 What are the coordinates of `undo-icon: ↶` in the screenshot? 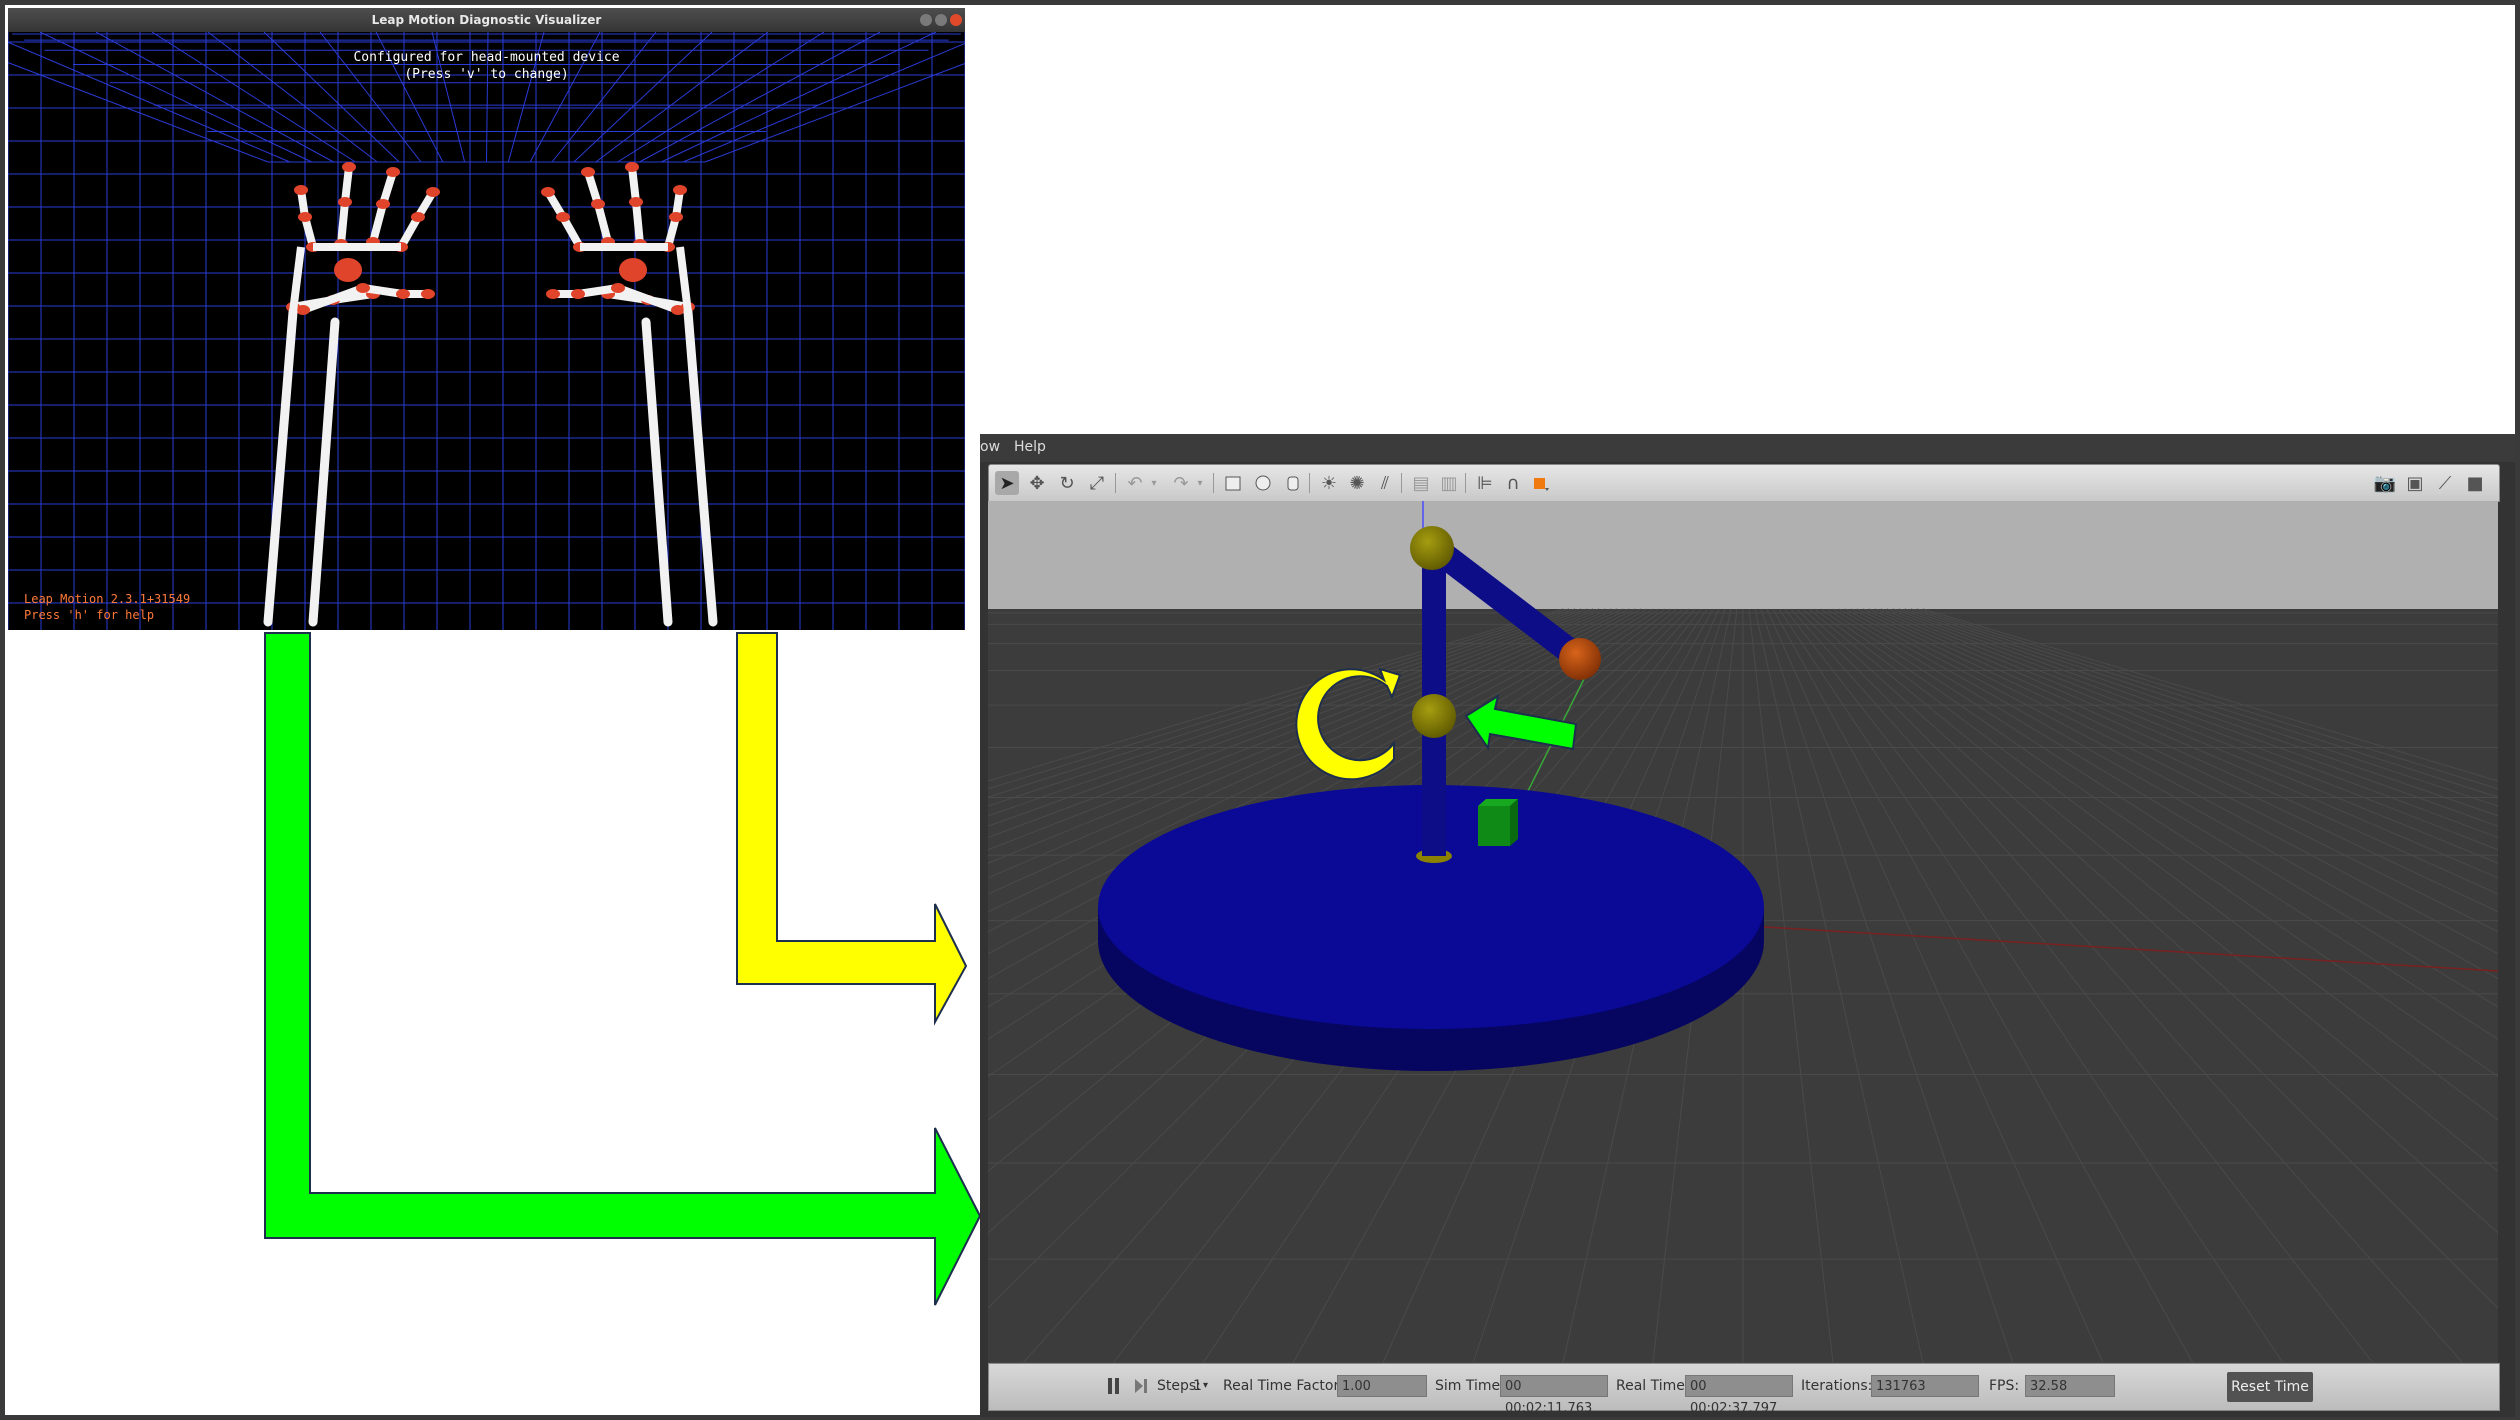 It's located at (1135, 483).